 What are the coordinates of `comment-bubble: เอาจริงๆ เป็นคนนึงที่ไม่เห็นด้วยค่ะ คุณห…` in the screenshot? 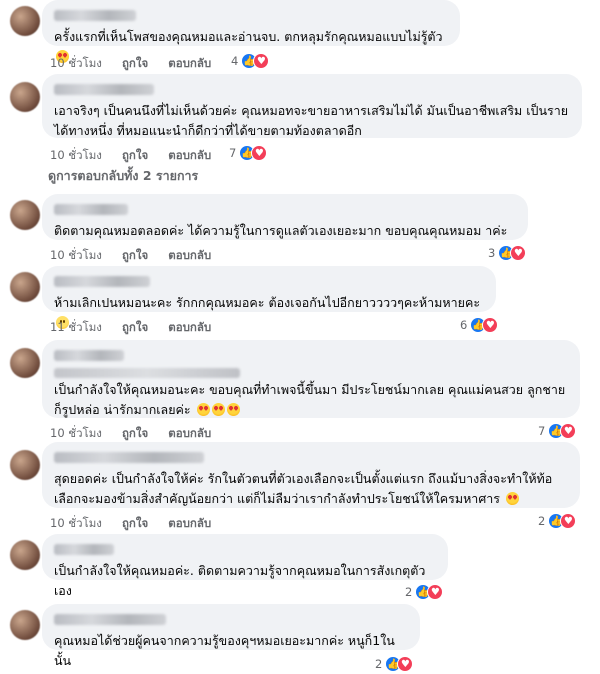 It's located at (312, 106).